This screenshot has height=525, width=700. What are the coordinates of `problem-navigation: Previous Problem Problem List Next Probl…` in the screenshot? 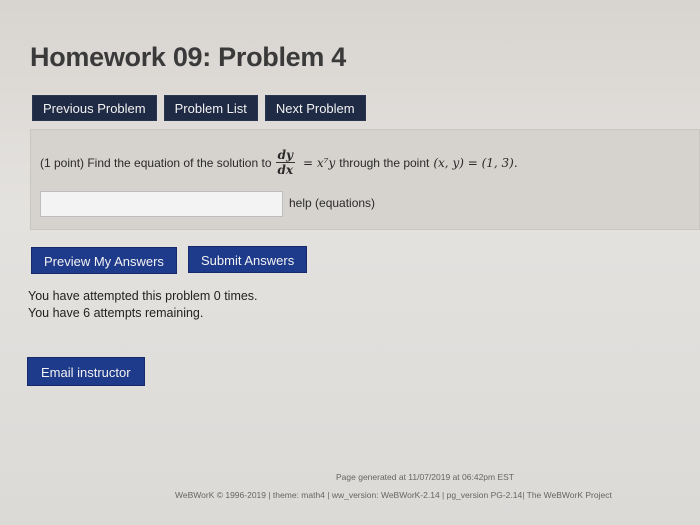 It's located at (199, 108).